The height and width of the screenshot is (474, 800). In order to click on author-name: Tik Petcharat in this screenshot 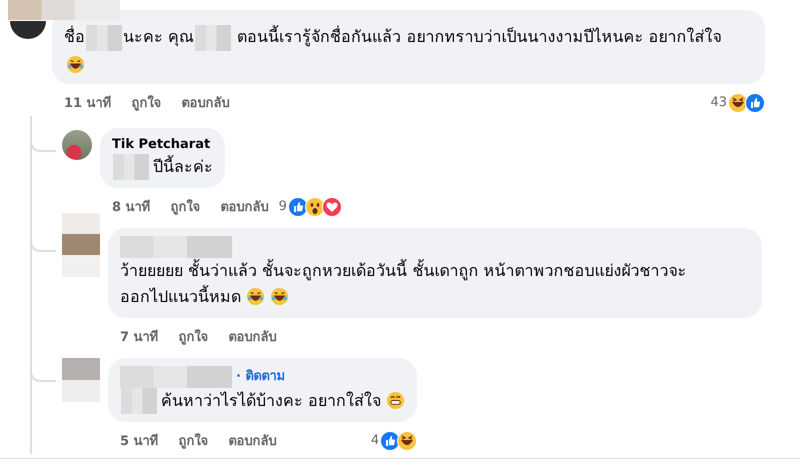, I will do `click(161, 145)`.